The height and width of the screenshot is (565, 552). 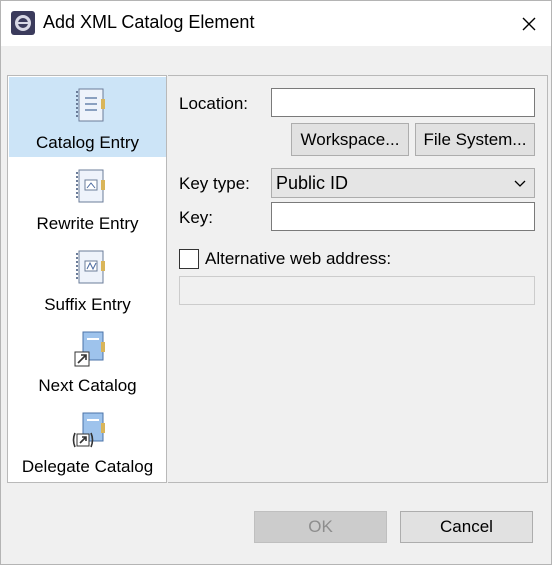 I want to click on window-title: Add XML Catalog Element, so click(x=149, y=22).